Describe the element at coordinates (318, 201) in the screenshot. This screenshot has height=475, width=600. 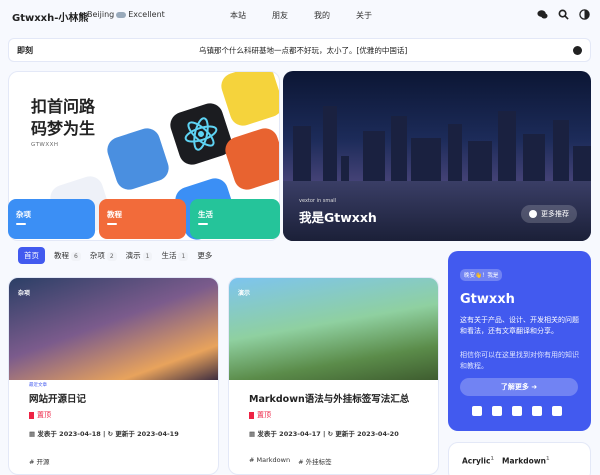
I see `featured-label: vextor in small` at that location.